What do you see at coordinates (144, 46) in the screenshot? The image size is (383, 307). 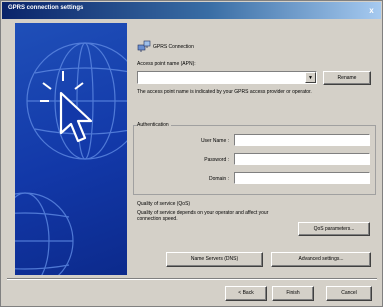 I see `network-connection-icon` at bounding box center [144, 46].